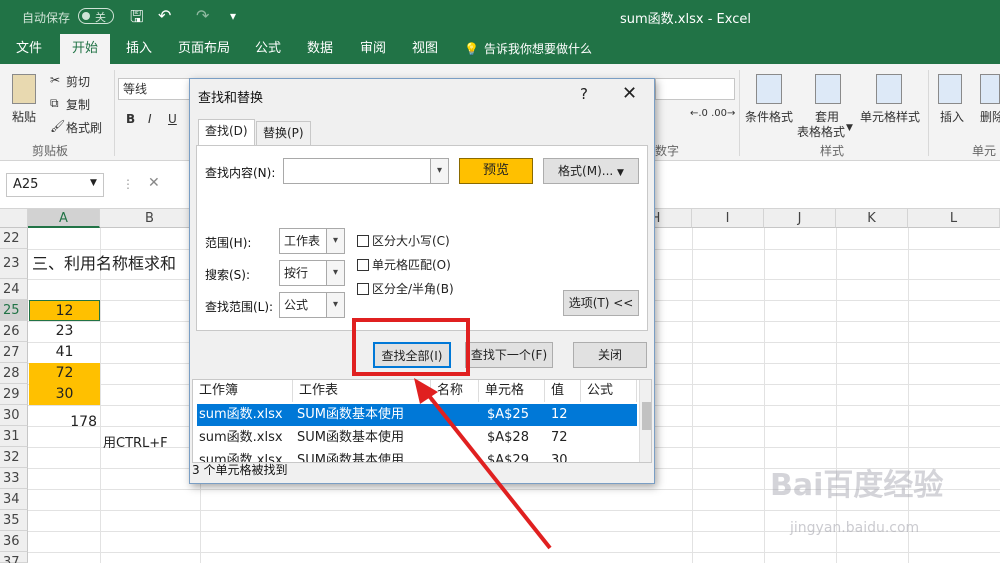  What do you see at coordinates (857, 485) in the screenshot?
I see `baidu-logo: Bai百度经验` at bounding box center [857, 485].